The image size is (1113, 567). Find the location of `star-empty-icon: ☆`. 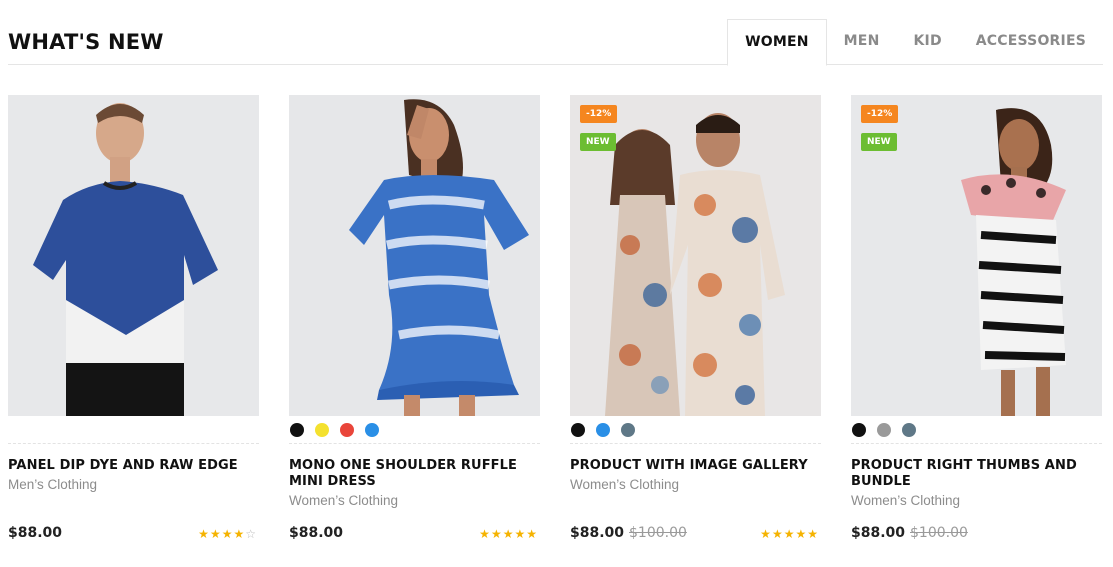

star-empty-icon: ☆ is located at coordinates (251, 534).